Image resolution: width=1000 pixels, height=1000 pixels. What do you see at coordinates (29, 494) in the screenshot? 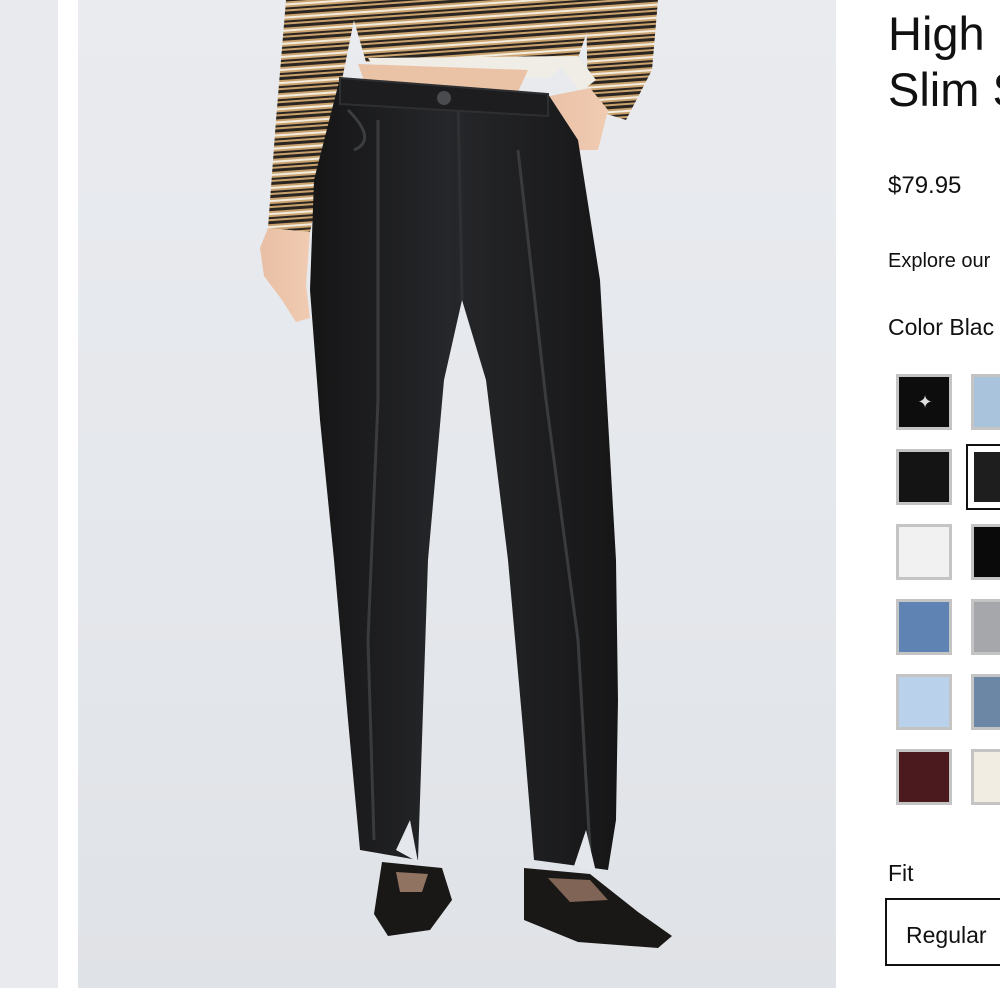
I see `previous-product-image` at bounding box center [29, 494].